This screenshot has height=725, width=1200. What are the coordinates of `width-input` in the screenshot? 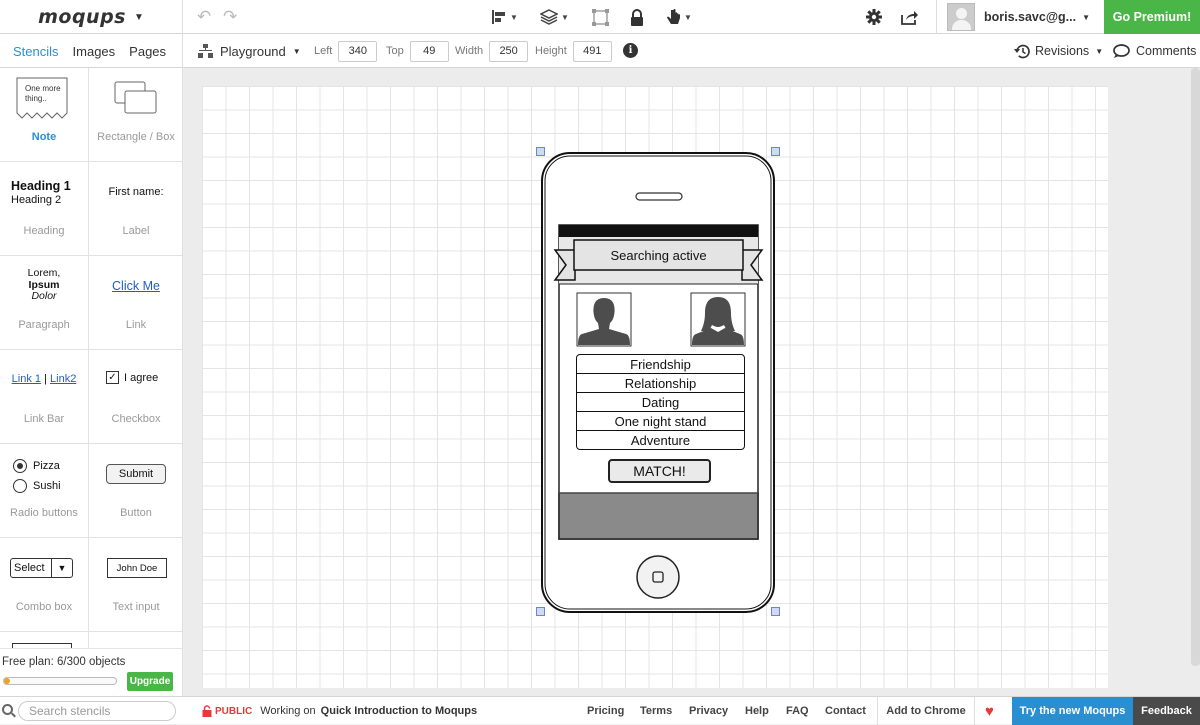 It's located at (509, 51).